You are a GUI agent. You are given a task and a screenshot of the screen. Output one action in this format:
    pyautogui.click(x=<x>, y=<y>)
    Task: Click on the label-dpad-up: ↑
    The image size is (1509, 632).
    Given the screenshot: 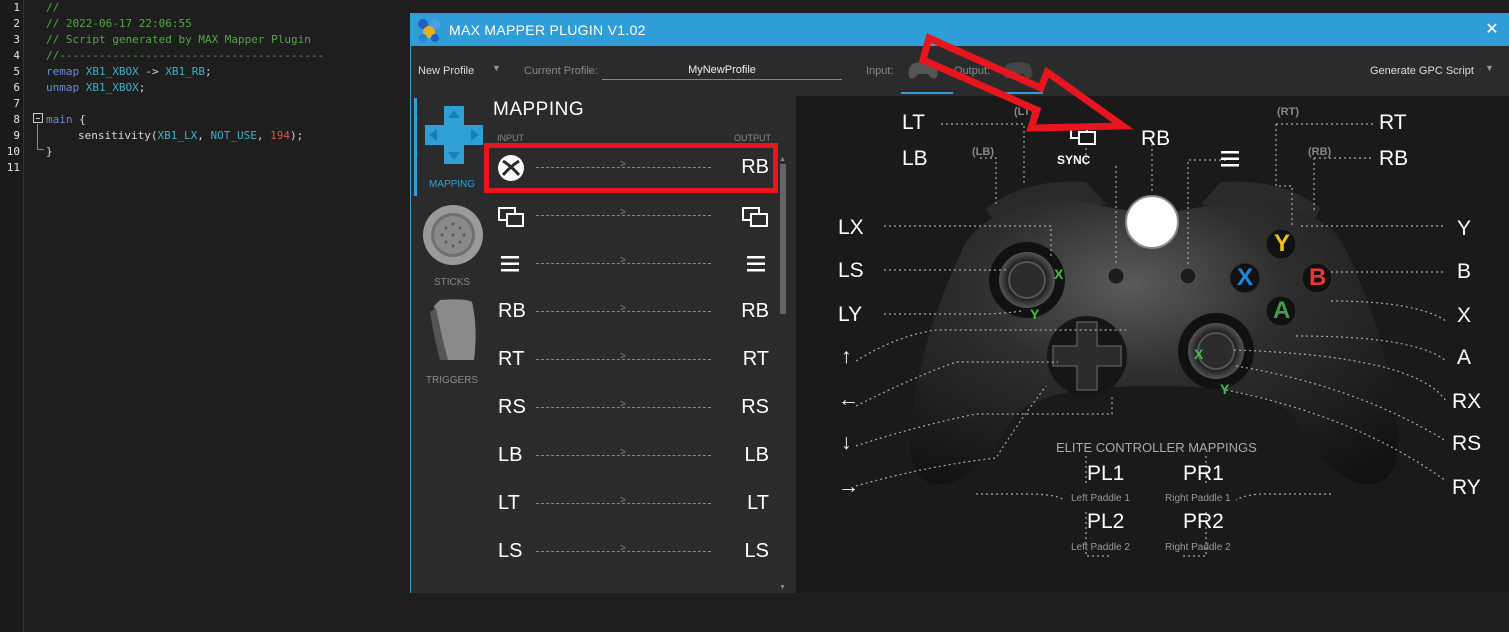 What is the action you would take?
    pyautogui.click(x=846, y=356)
    